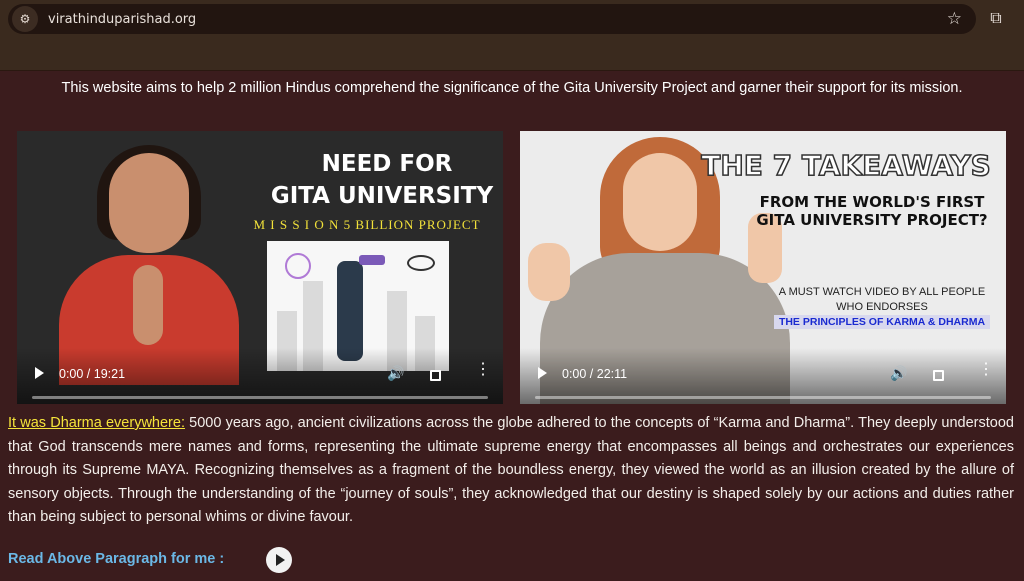 This screenshot has height=581, width=1024. I want to click on browser-bookmarks-strip, so click(512, 55).